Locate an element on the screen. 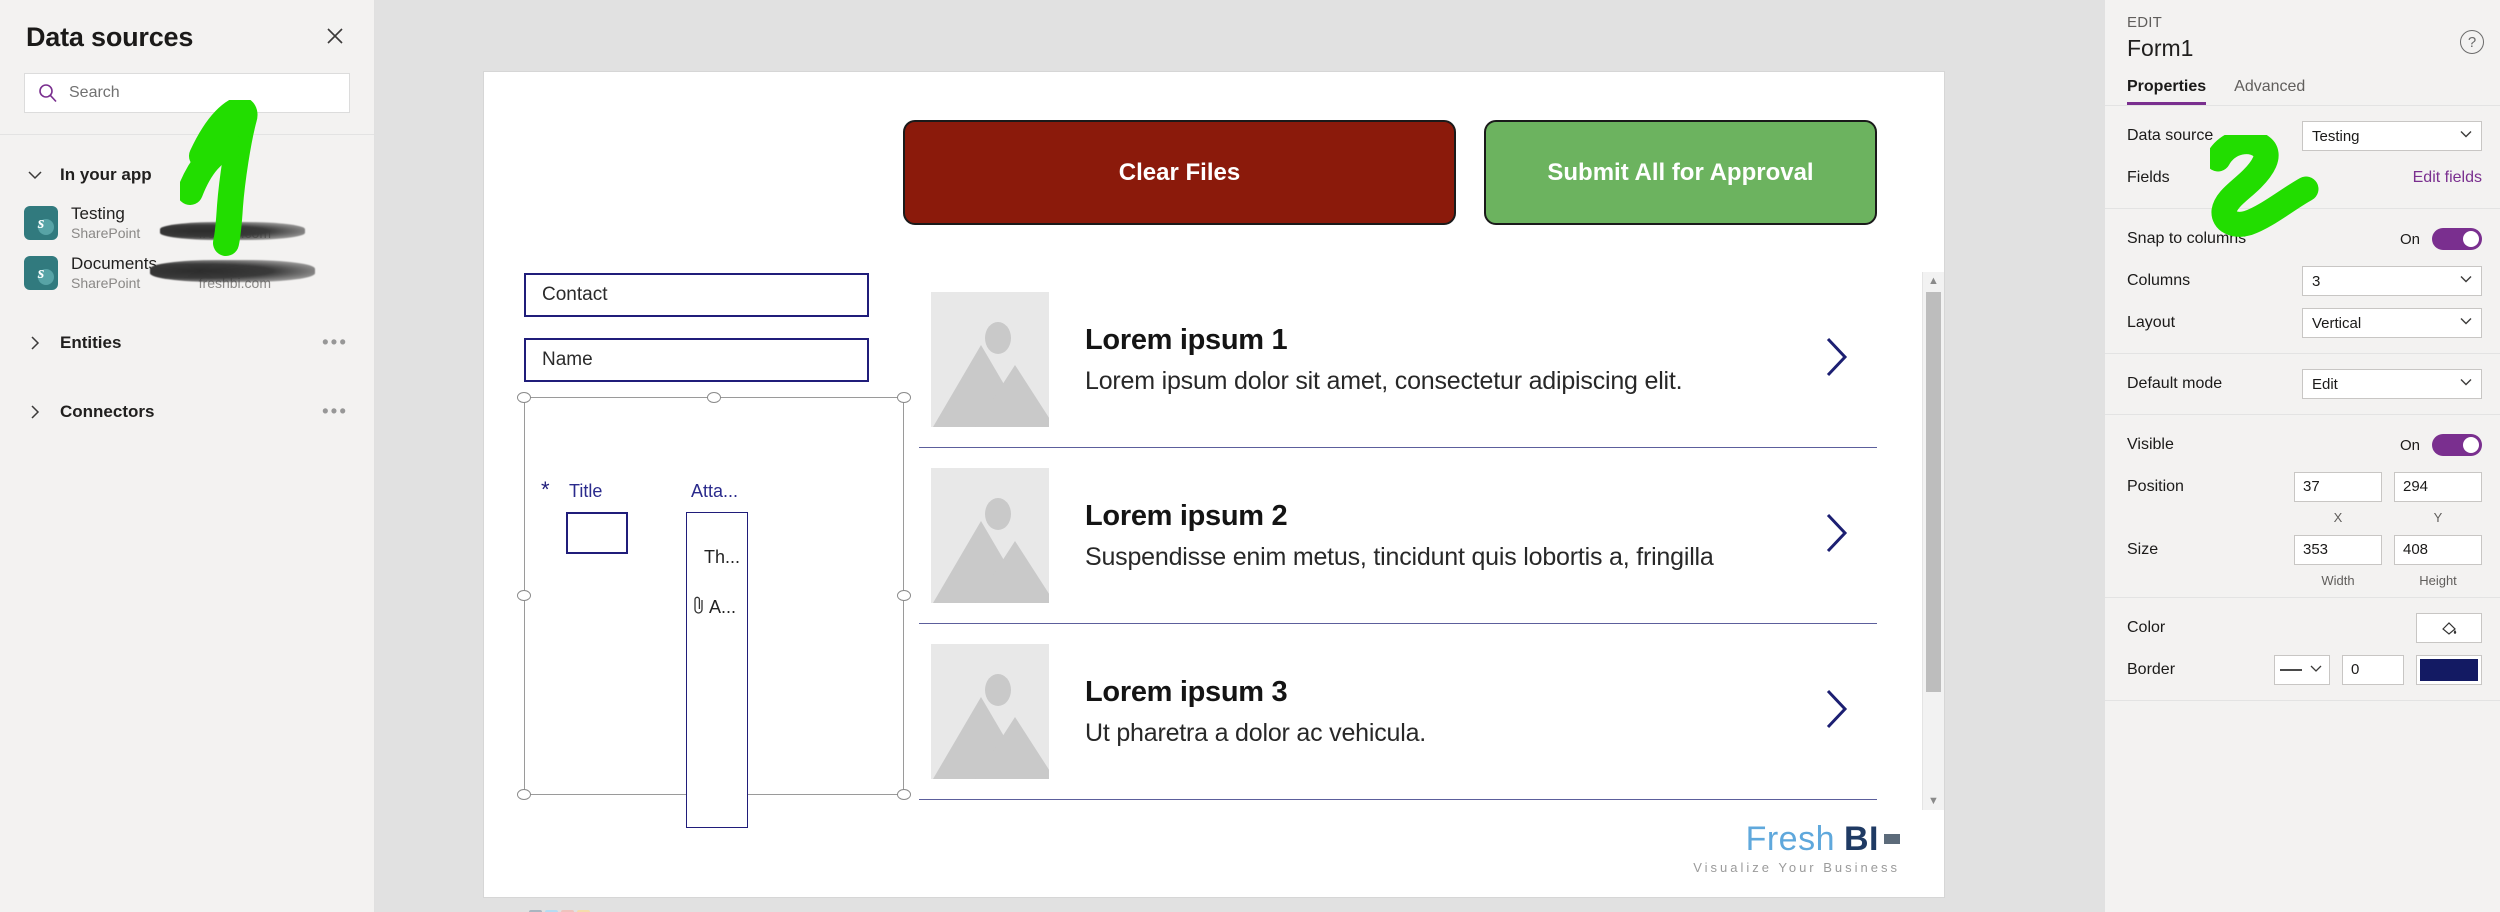  sidebar-group-entities: Entities ••• is located at coordinates (187, 343).